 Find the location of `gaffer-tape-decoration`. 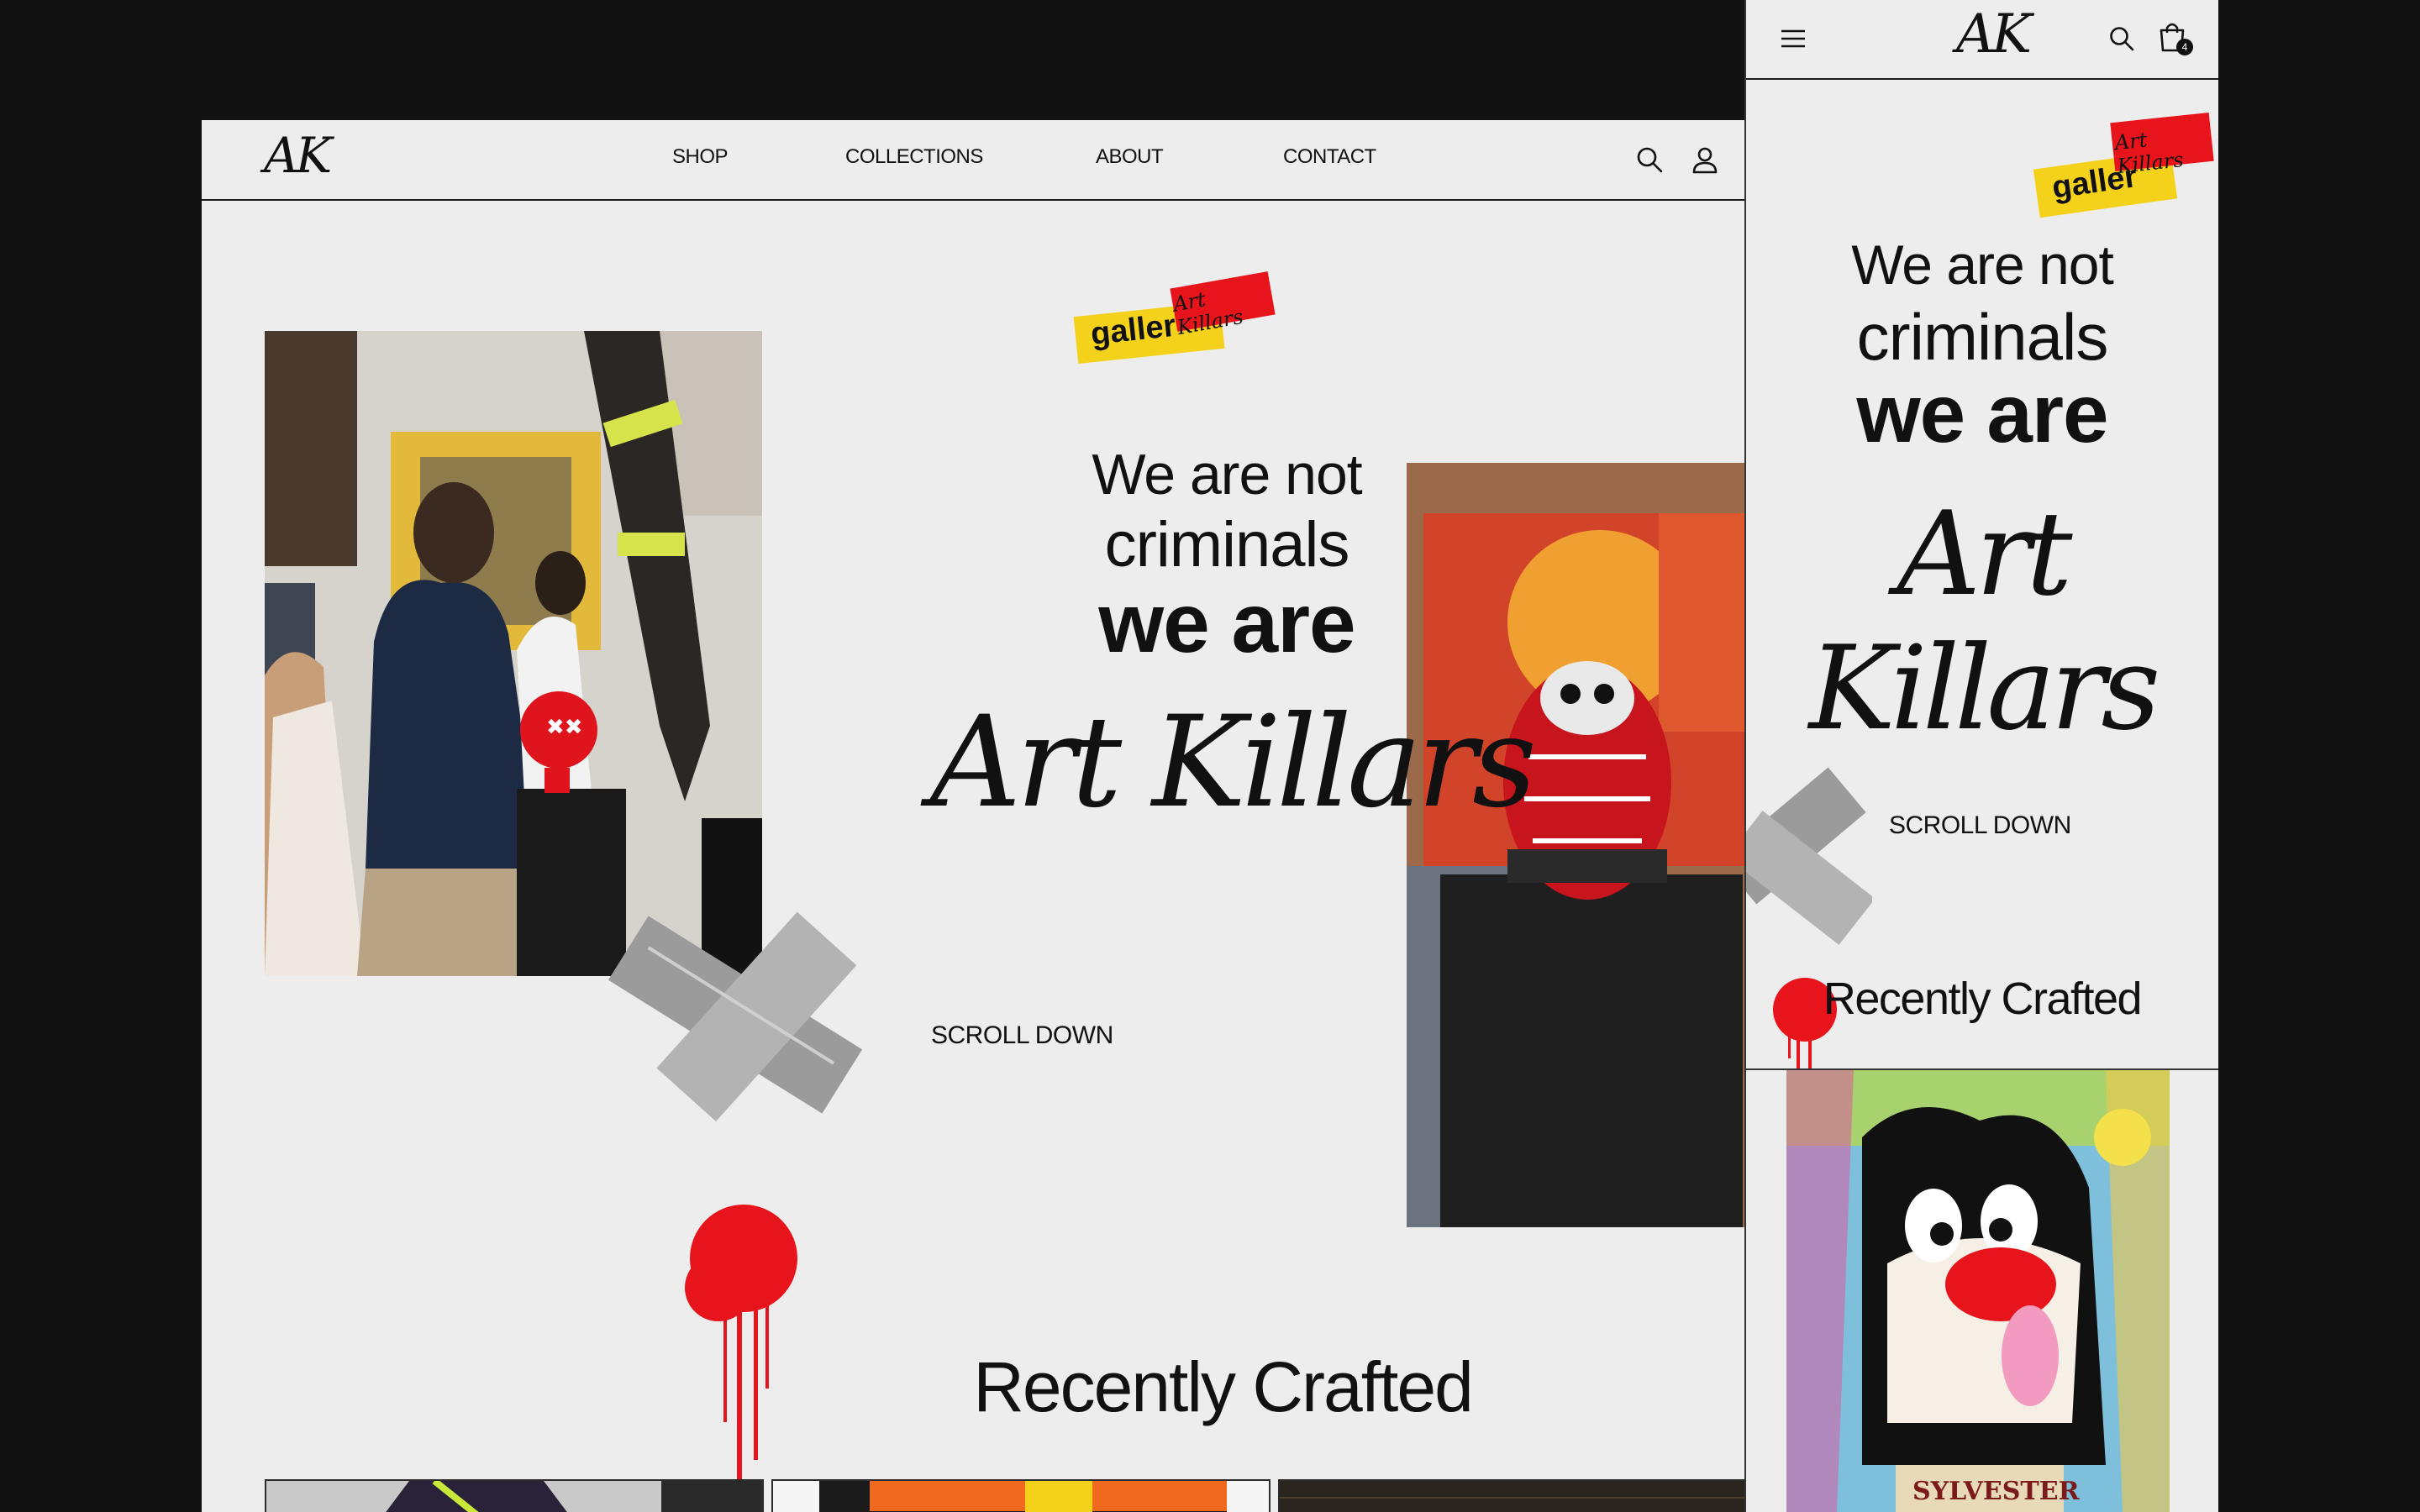

gaffer-tape-decoration is located at coordinates (735, 1016).